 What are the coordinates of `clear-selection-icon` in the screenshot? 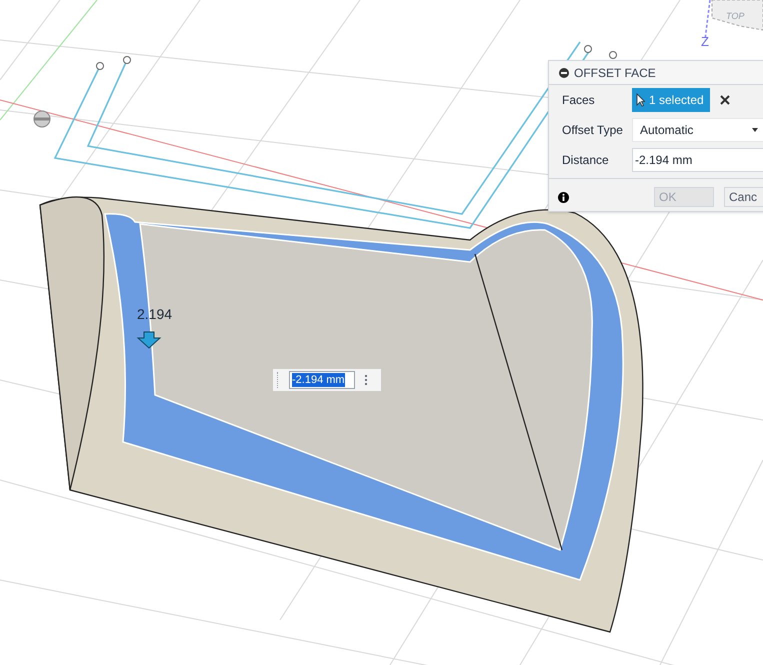 It's located at (725, 100).